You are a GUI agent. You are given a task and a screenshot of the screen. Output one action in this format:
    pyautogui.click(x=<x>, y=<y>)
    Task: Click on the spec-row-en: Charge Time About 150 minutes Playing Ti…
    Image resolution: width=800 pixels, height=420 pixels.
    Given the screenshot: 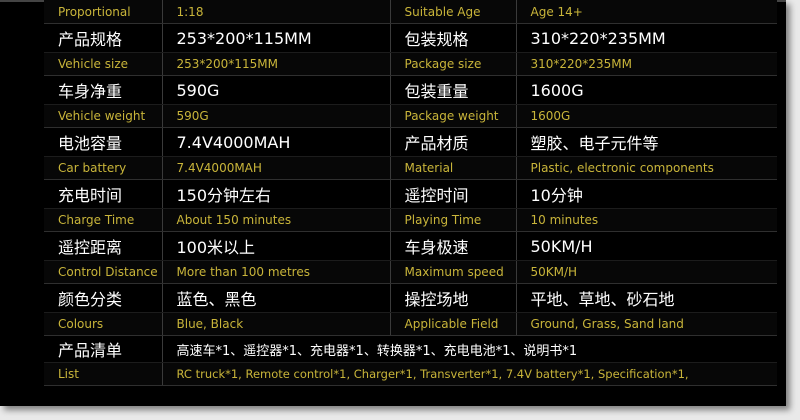 What is the action you would take?
    pyautogui.click(x=410, y=220)
    